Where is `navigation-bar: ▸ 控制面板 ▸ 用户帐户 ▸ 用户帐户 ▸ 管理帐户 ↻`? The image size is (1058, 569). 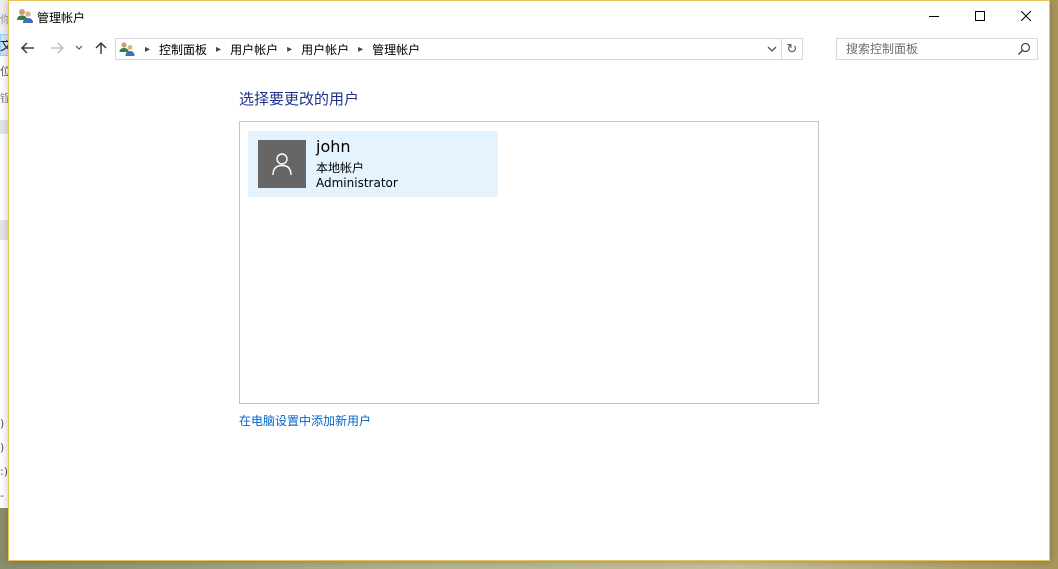
navigation-bar: ▸ 控制面板 ▸ 用户帐户 ▸ 用户帐户 ▸ 管理帐户 ↻ is located at coordinates (529, 48).